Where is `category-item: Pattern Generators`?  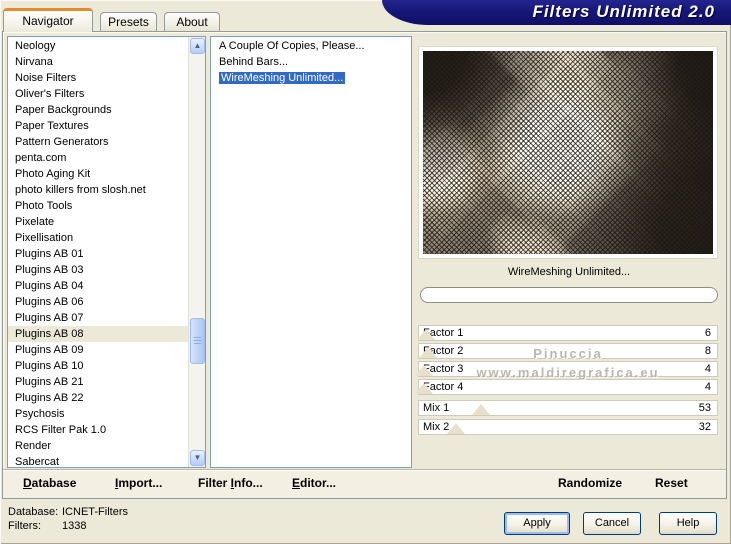 category-item: Pattern Generators is located at coordinates (98, 142).